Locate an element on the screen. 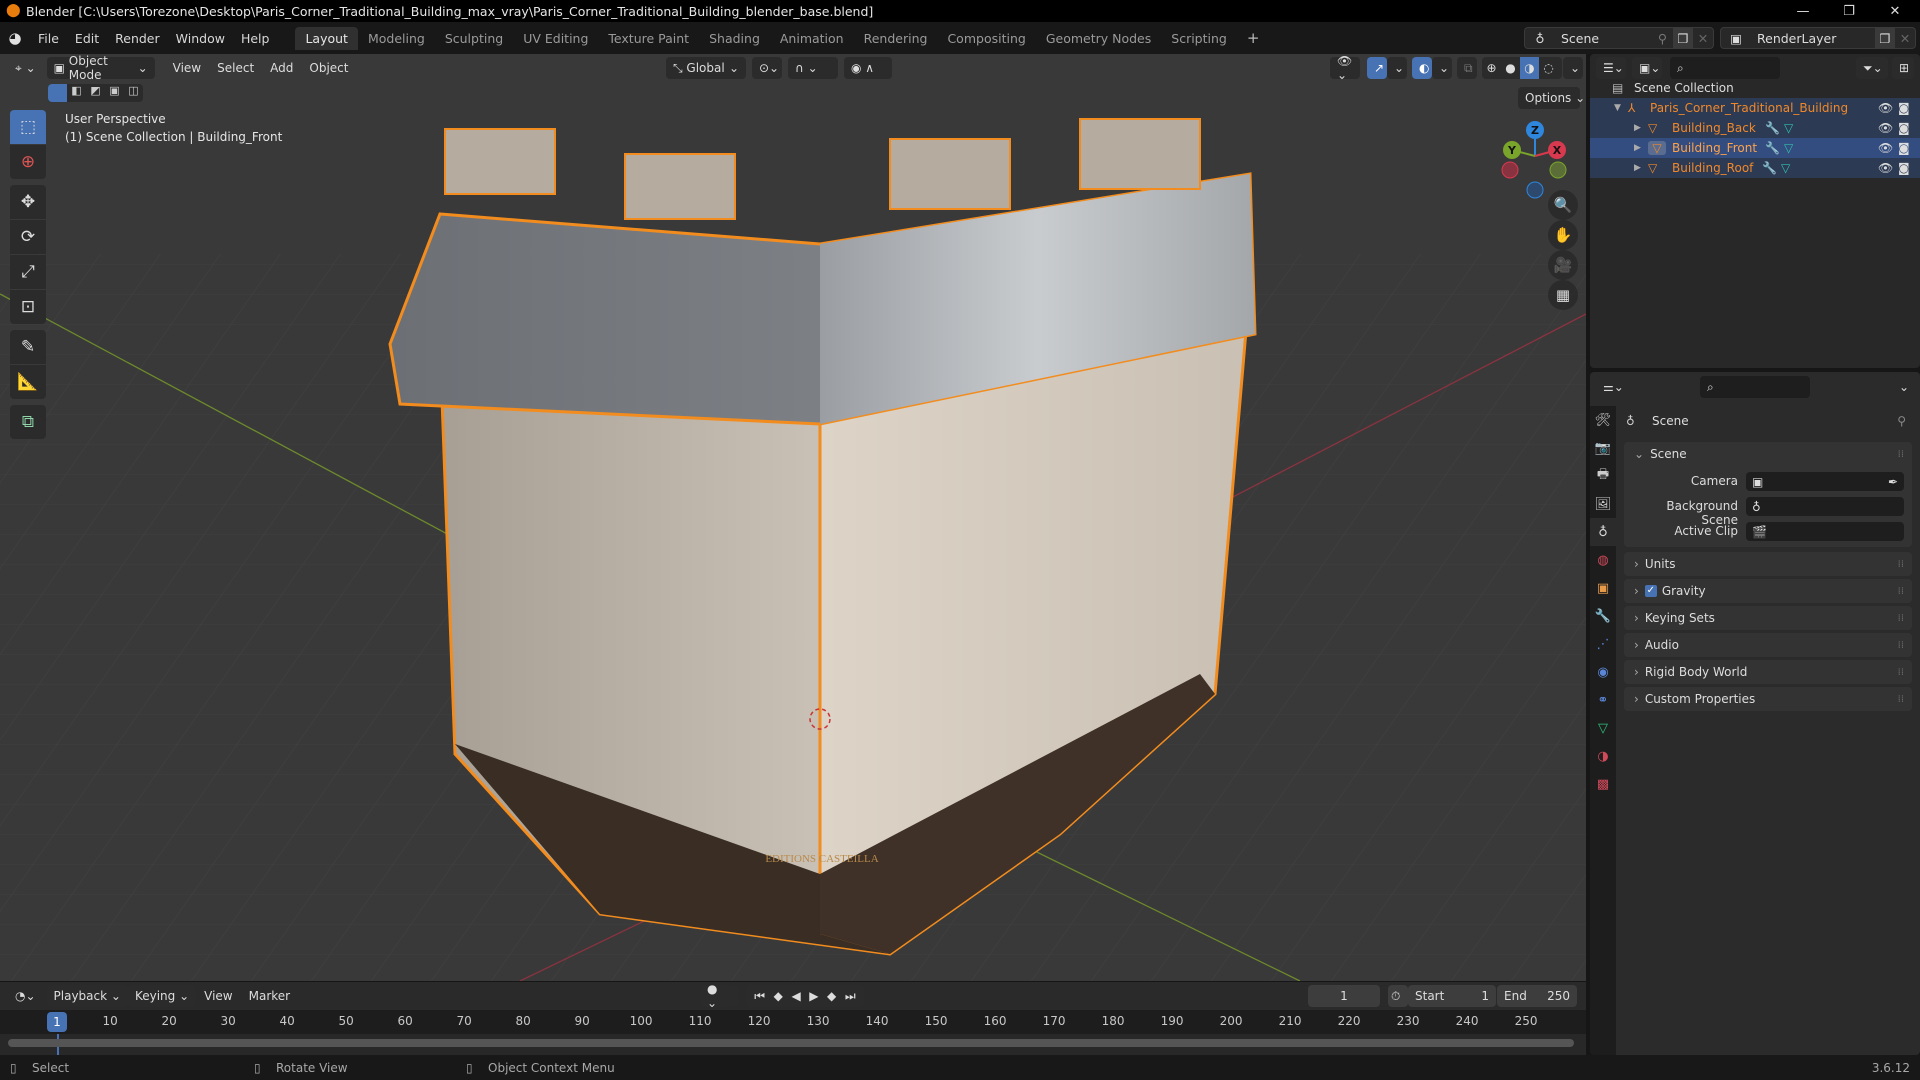  annotate-tool: ✎ is located at coordinates (28, 347).